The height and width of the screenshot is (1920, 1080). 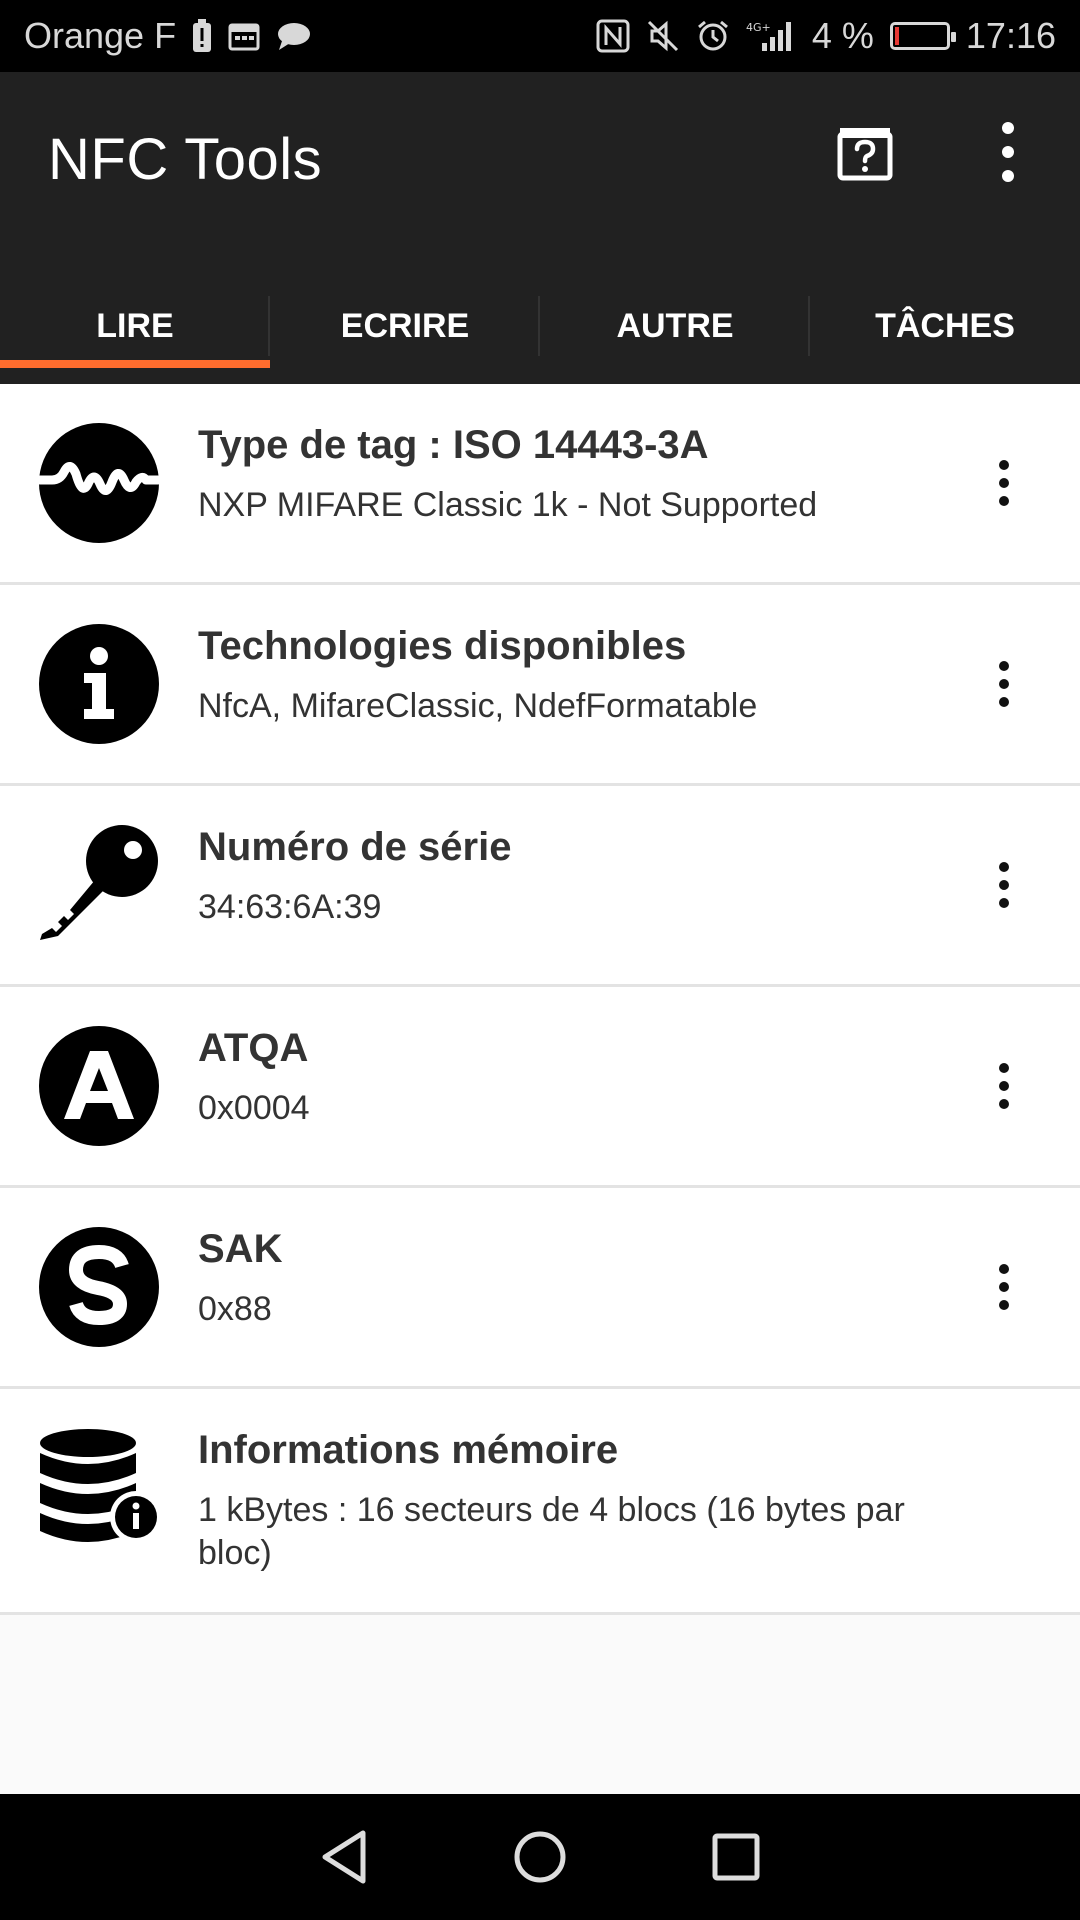 I want to click on overflow-menu-button, so click(x=1008, y=152).